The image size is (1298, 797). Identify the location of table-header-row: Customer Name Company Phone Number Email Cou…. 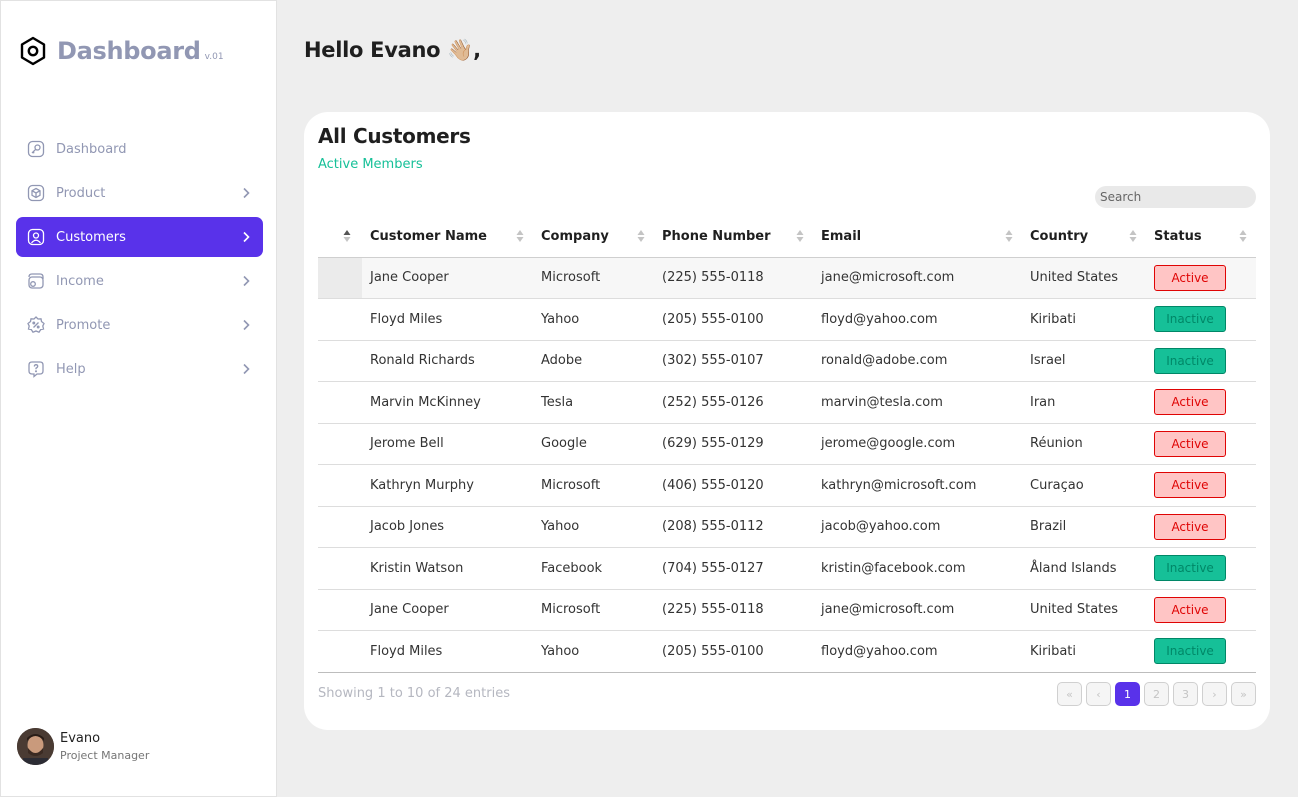
(787, 237).